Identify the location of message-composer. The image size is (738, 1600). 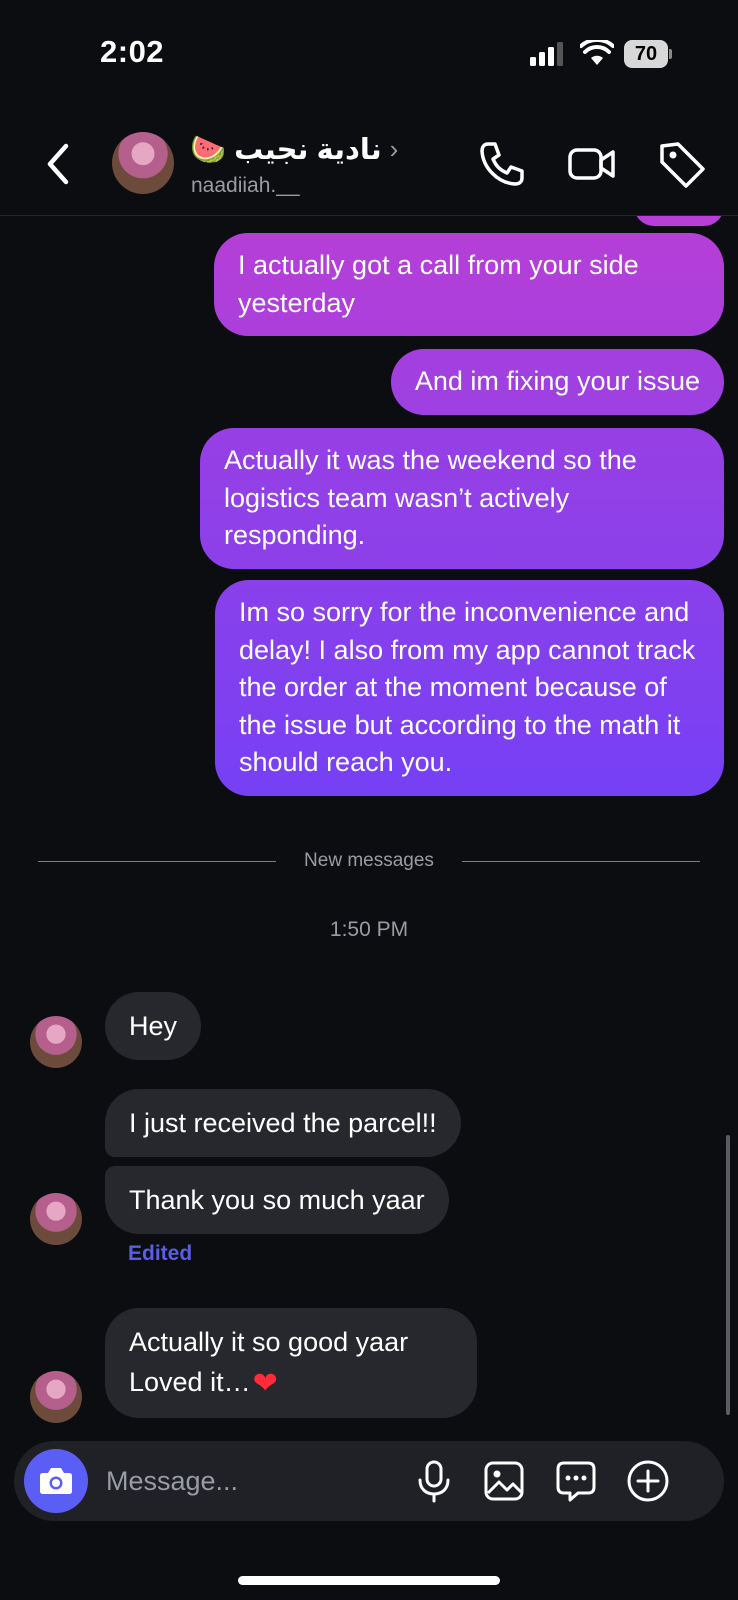
(369, 1481).